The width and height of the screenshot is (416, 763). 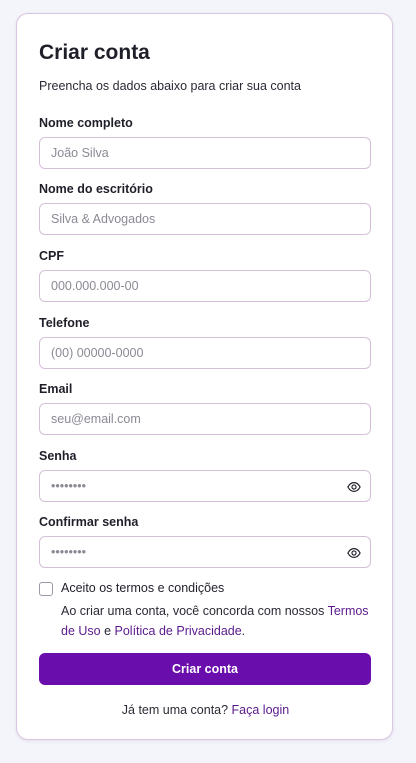 I want to click on privacy-policy-link: Política de Privacidade, so click(x=178, y=631).